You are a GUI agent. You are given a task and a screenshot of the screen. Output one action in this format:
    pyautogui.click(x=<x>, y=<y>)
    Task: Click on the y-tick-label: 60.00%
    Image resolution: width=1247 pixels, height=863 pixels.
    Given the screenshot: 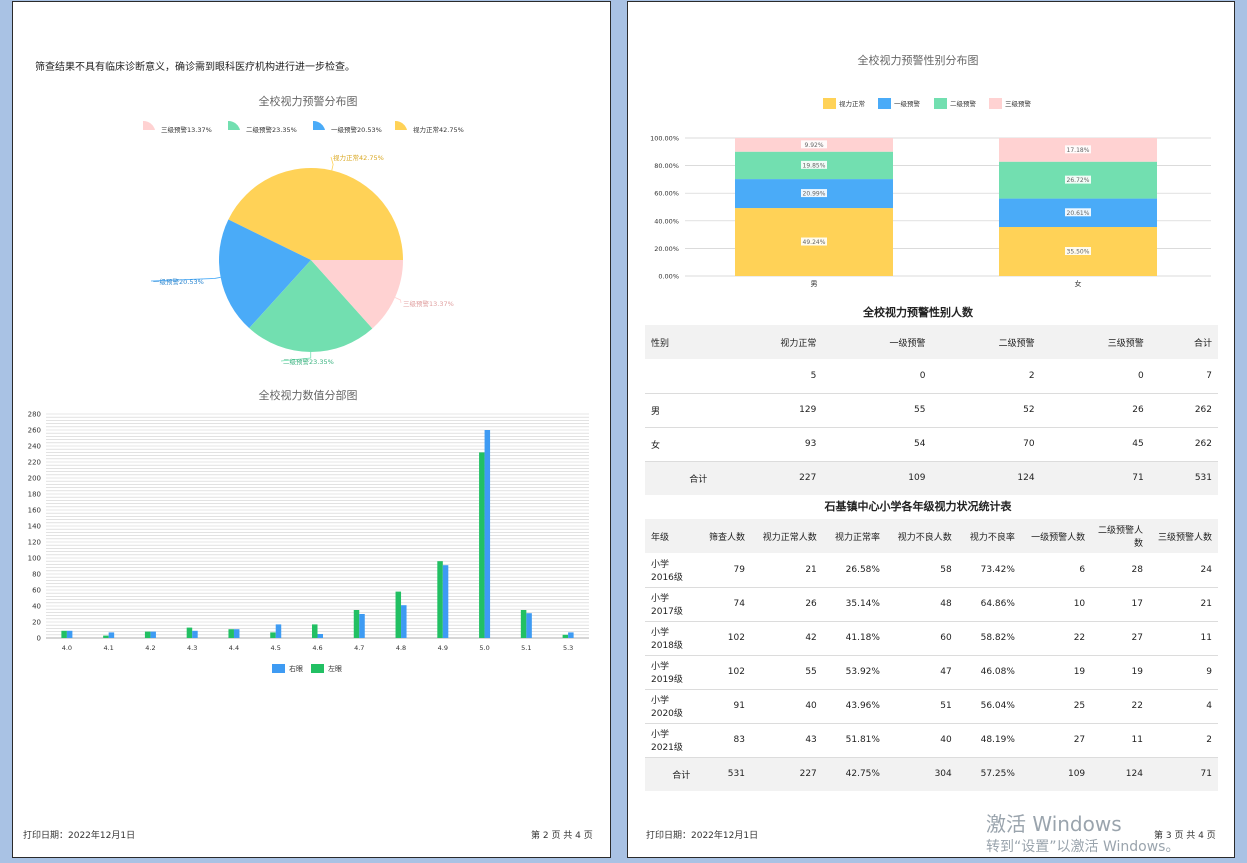 What is the action you would take?
    pyautogui.click(x=666, y=194)
    